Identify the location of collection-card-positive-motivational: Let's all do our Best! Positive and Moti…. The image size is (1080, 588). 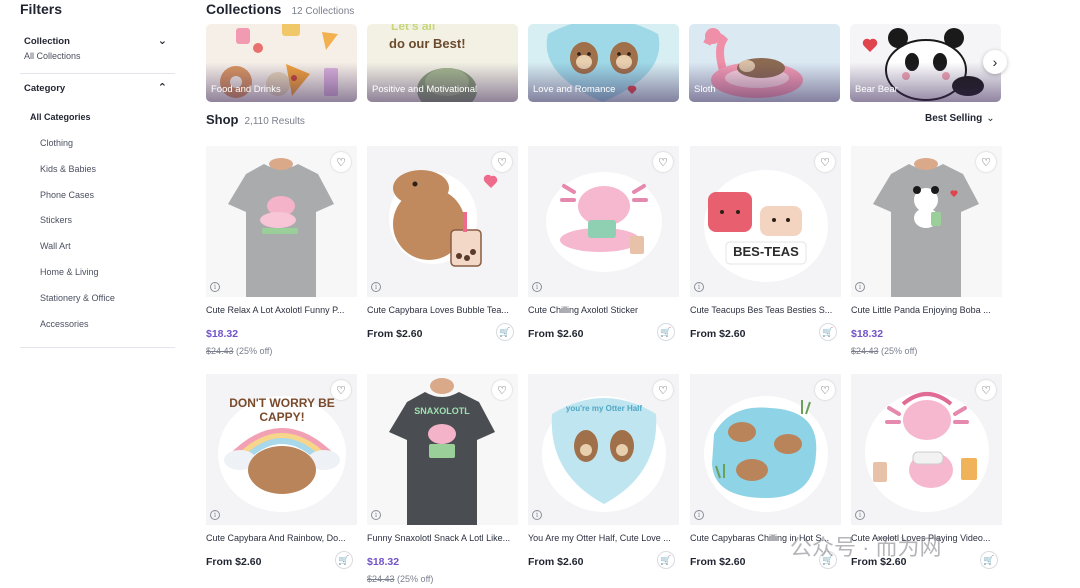
(442, 63).